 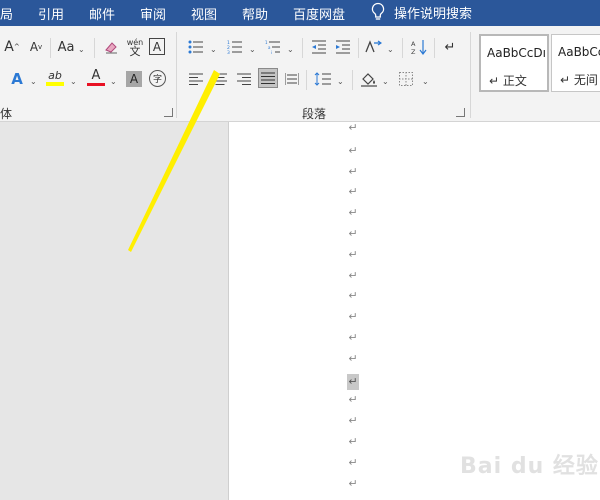 What do you see at coordinates (204, 13) in the screenshot?
I see `tab-view: 视图` at bounding box center [204, 13].